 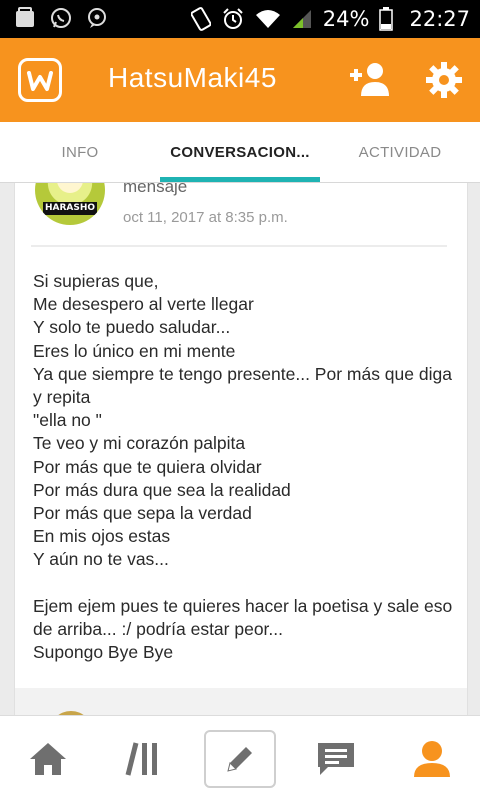 I want to click on nav-library, so click(x=144, y=758).